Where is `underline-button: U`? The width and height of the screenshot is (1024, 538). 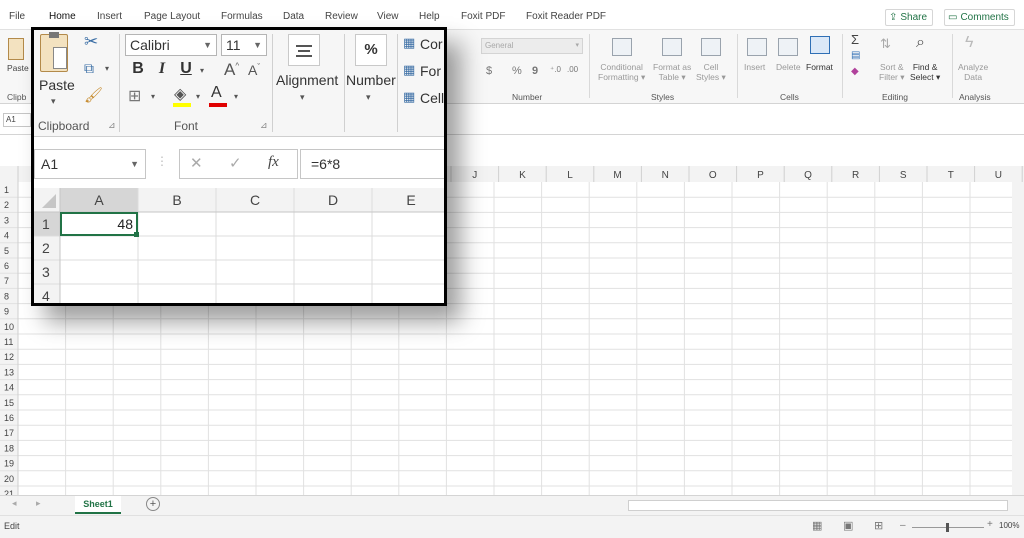 underline-button: U is located at coordinates (186, 69).